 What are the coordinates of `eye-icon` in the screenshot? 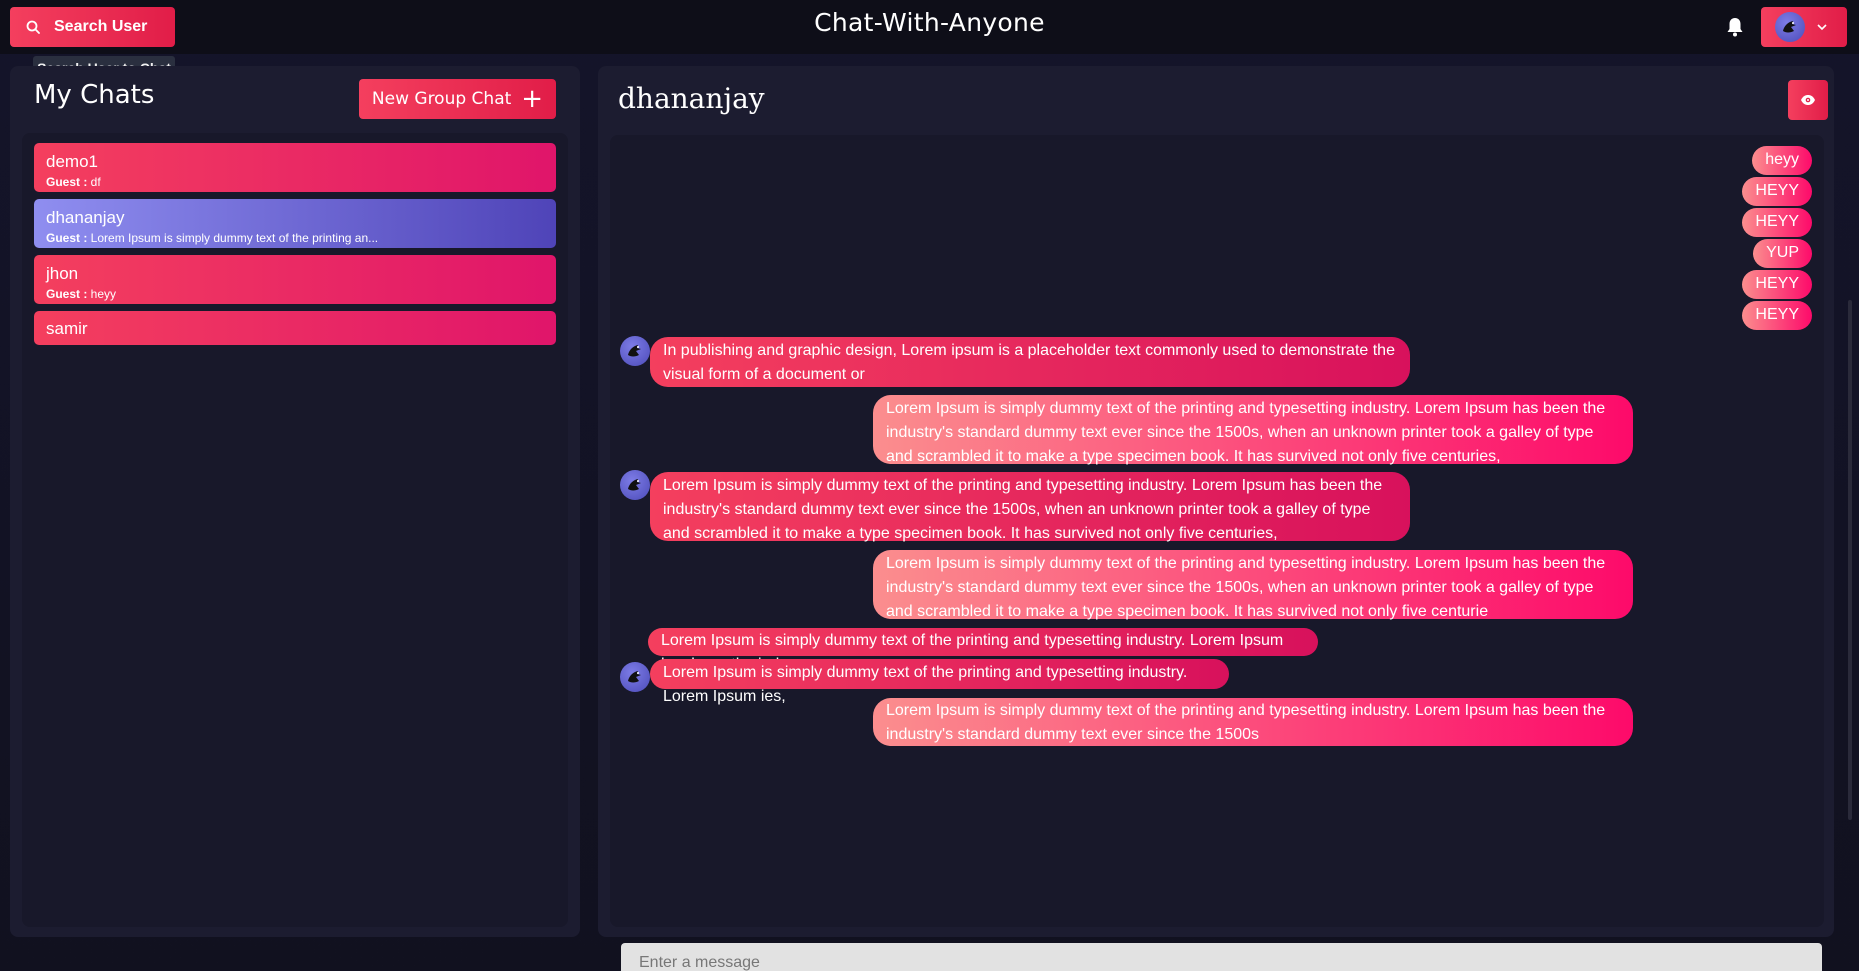 It's located at (1808, 100).